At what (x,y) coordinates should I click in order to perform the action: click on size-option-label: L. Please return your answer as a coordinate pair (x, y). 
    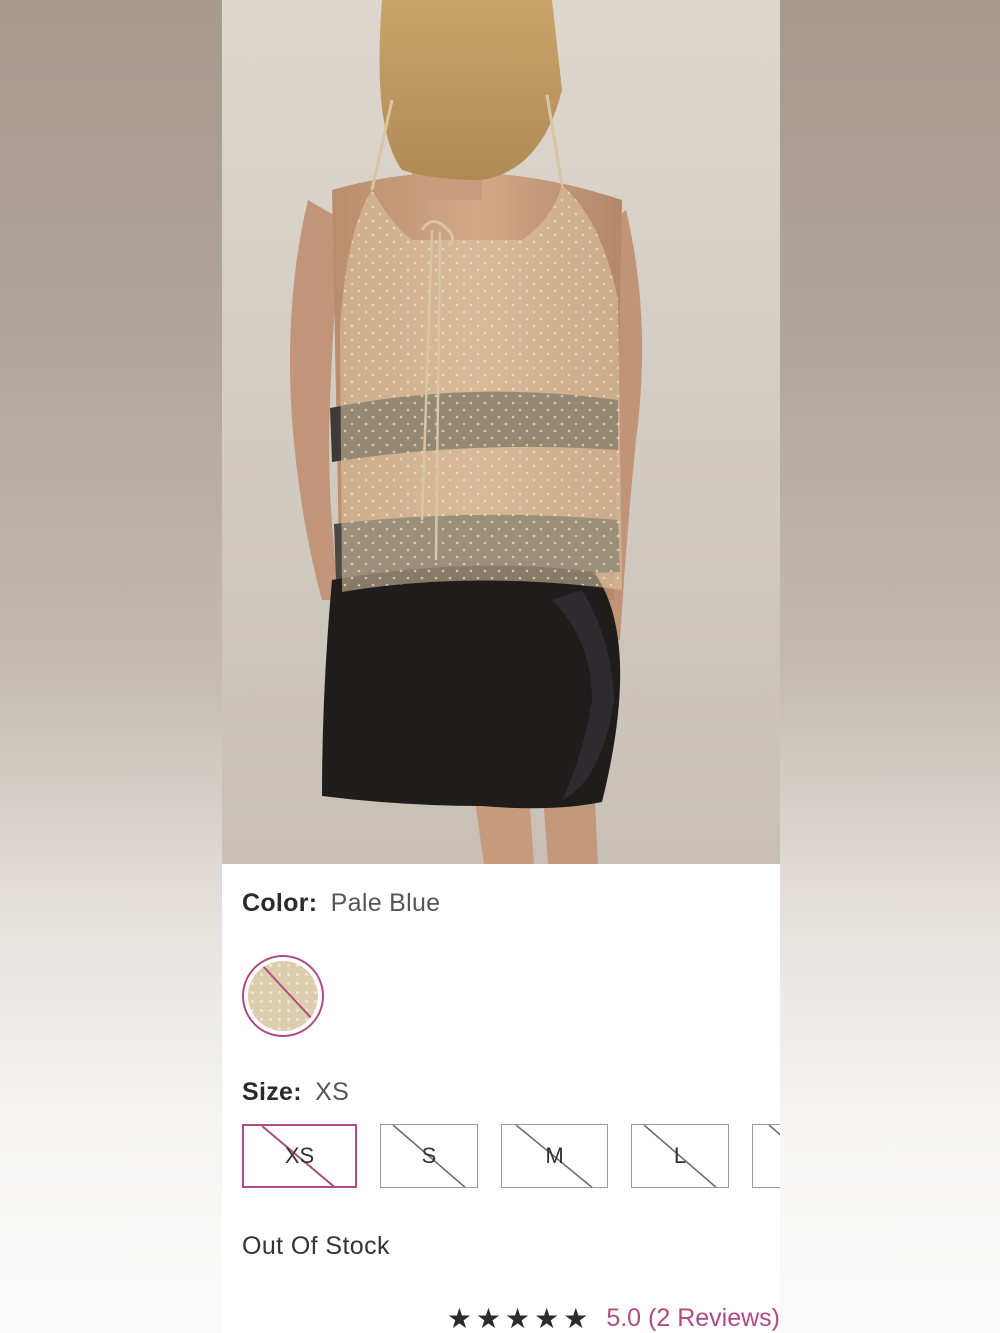
    Looking at the image, I should click on (680, 1155).